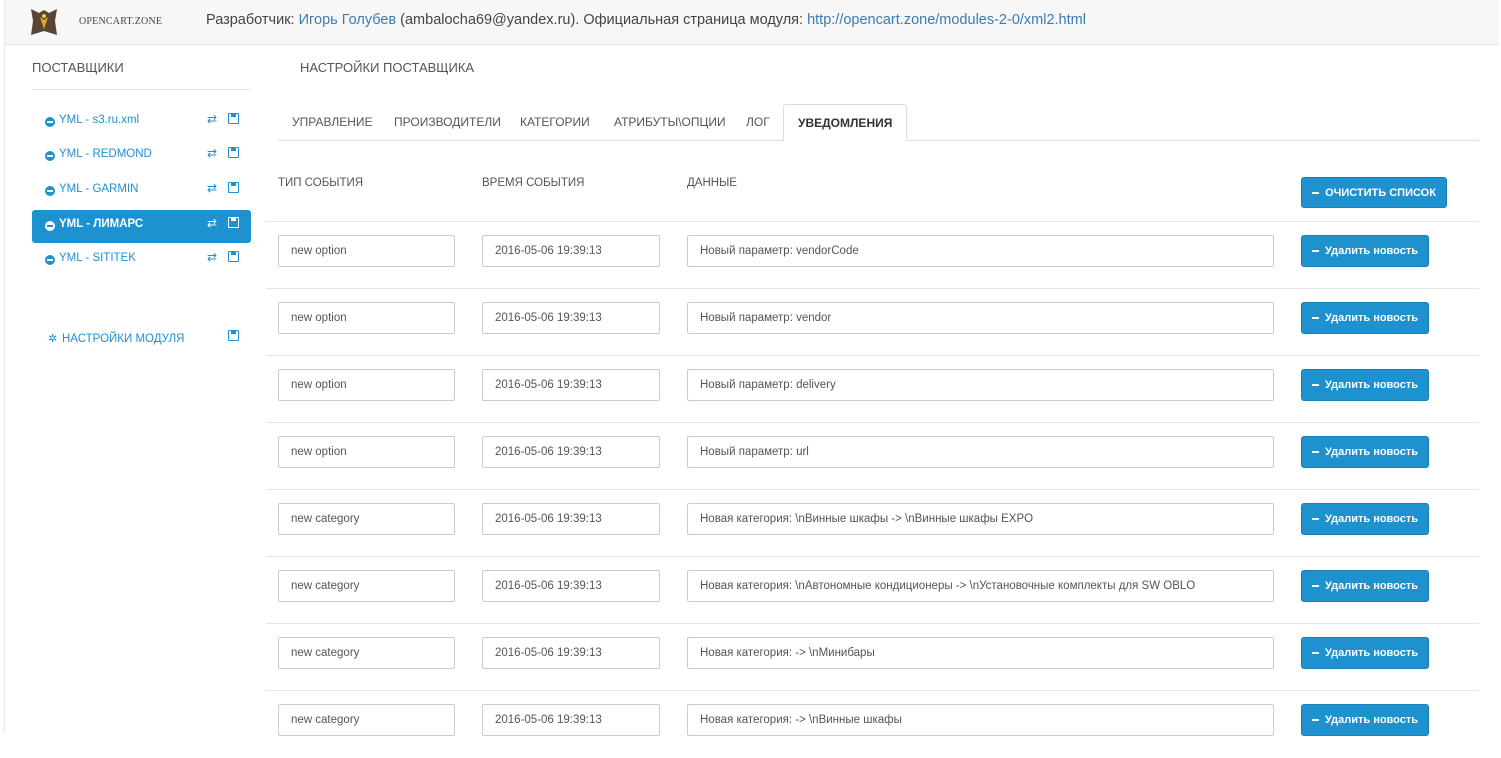 The width and height of the screenshot is (1501, 758). What do you see at coordinates (121, 21) in the screenshot?
I see `logo-text: OPENCART.ZONE` at bounding box center [121, 21].